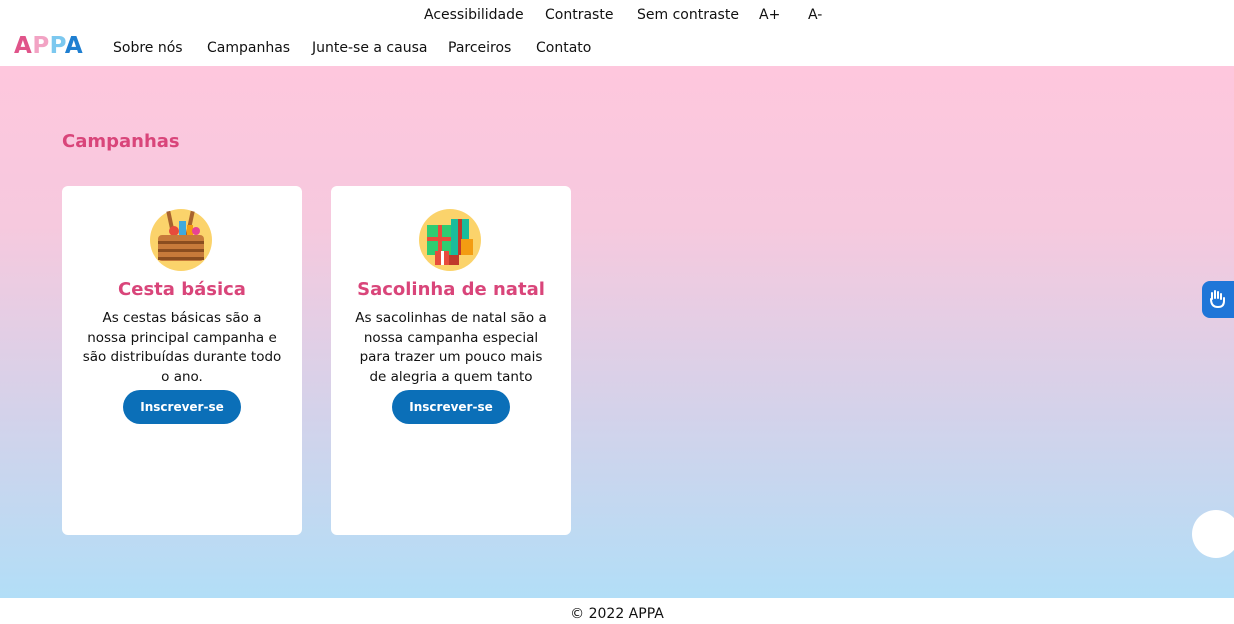 The image size is (1234, 624). What do you see at coordinates (688, 15) in the screenshot?
I see `no-contrast-link: Sem contraste` at bounding box center [688, 15].